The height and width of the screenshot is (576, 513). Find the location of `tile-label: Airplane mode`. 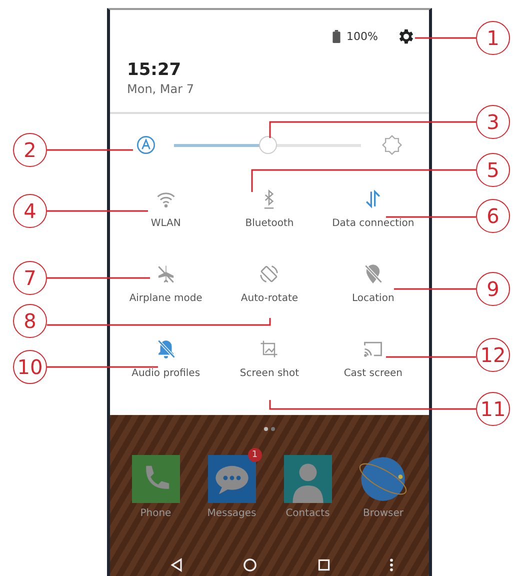

tile-label: Airplane mode is located at coordinates (165, 298).